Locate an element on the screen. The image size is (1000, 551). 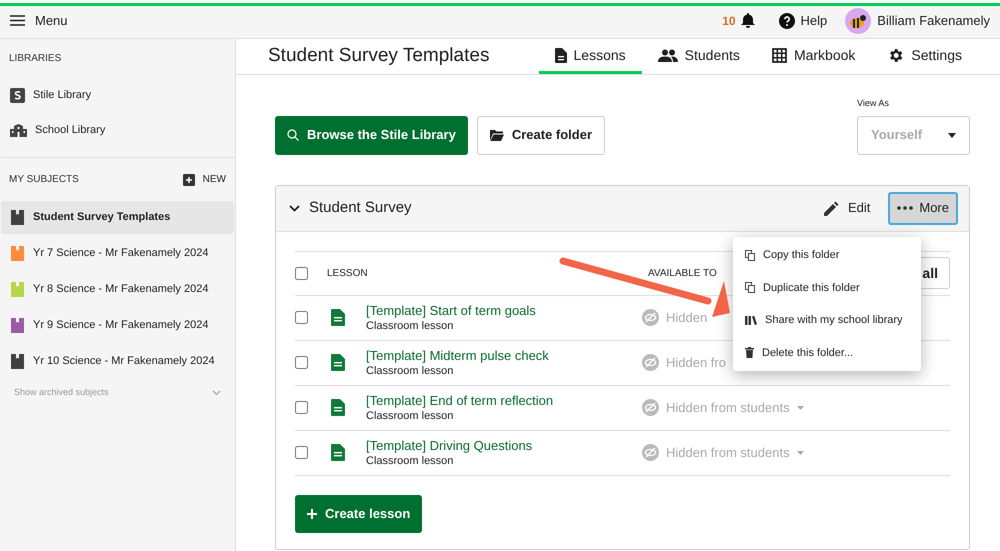
user-menu-button: Billiam Fakenamely is located at coordinates (917, 21).